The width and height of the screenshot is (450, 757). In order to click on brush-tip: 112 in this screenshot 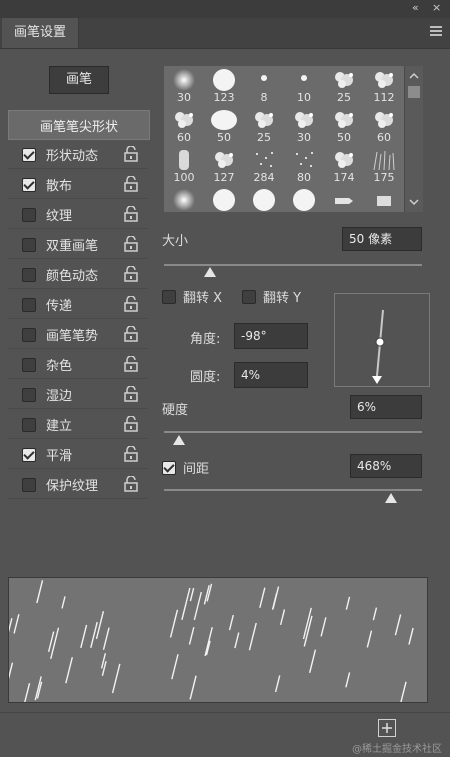, I will do `click(384, 86)`.